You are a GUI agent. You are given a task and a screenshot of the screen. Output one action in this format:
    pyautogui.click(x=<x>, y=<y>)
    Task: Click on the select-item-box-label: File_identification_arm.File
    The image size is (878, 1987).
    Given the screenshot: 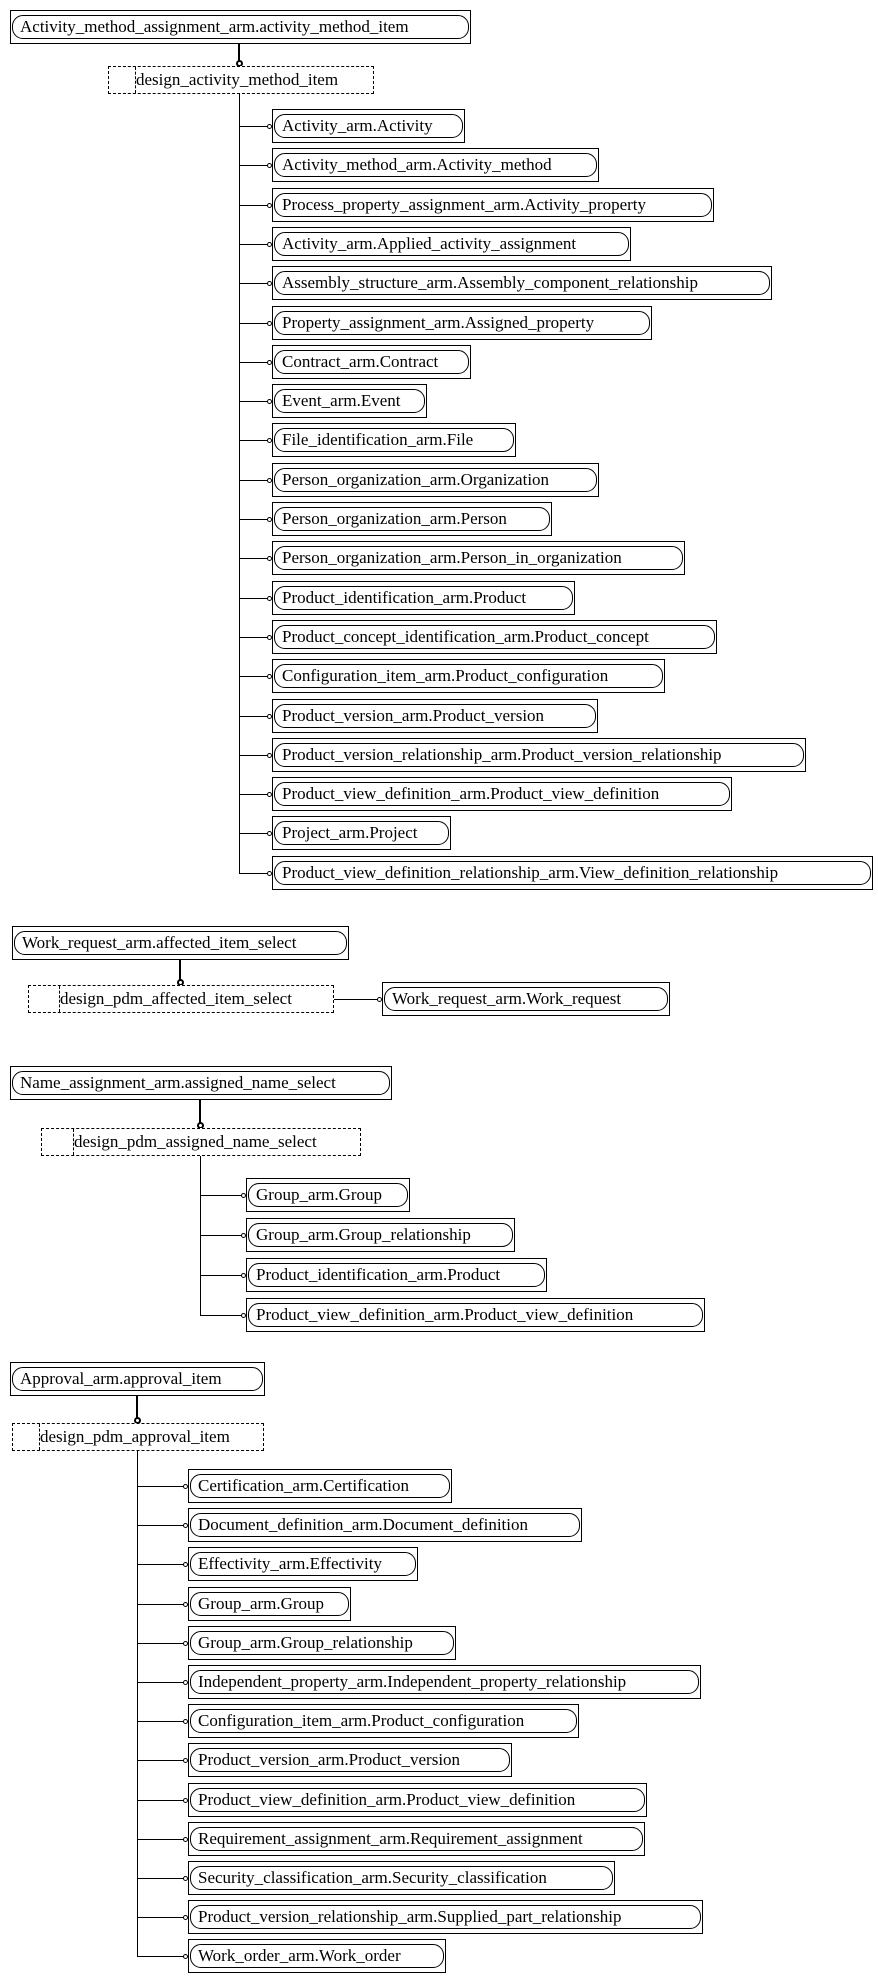 What is the action you would take?
    pyautogui.click(x=394, y=440)
    